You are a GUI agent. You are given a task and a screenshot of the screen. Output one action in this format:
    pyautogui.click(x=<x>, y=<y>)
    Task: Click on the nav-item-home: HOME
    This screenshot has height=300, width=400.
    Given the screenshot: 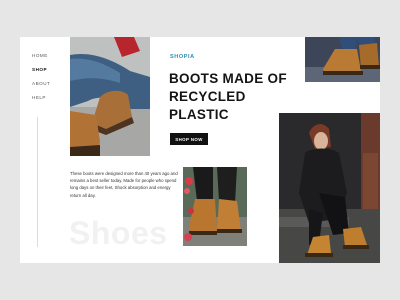 What is the action you would take?
    pyautogui.click(x=41, y=55)
    